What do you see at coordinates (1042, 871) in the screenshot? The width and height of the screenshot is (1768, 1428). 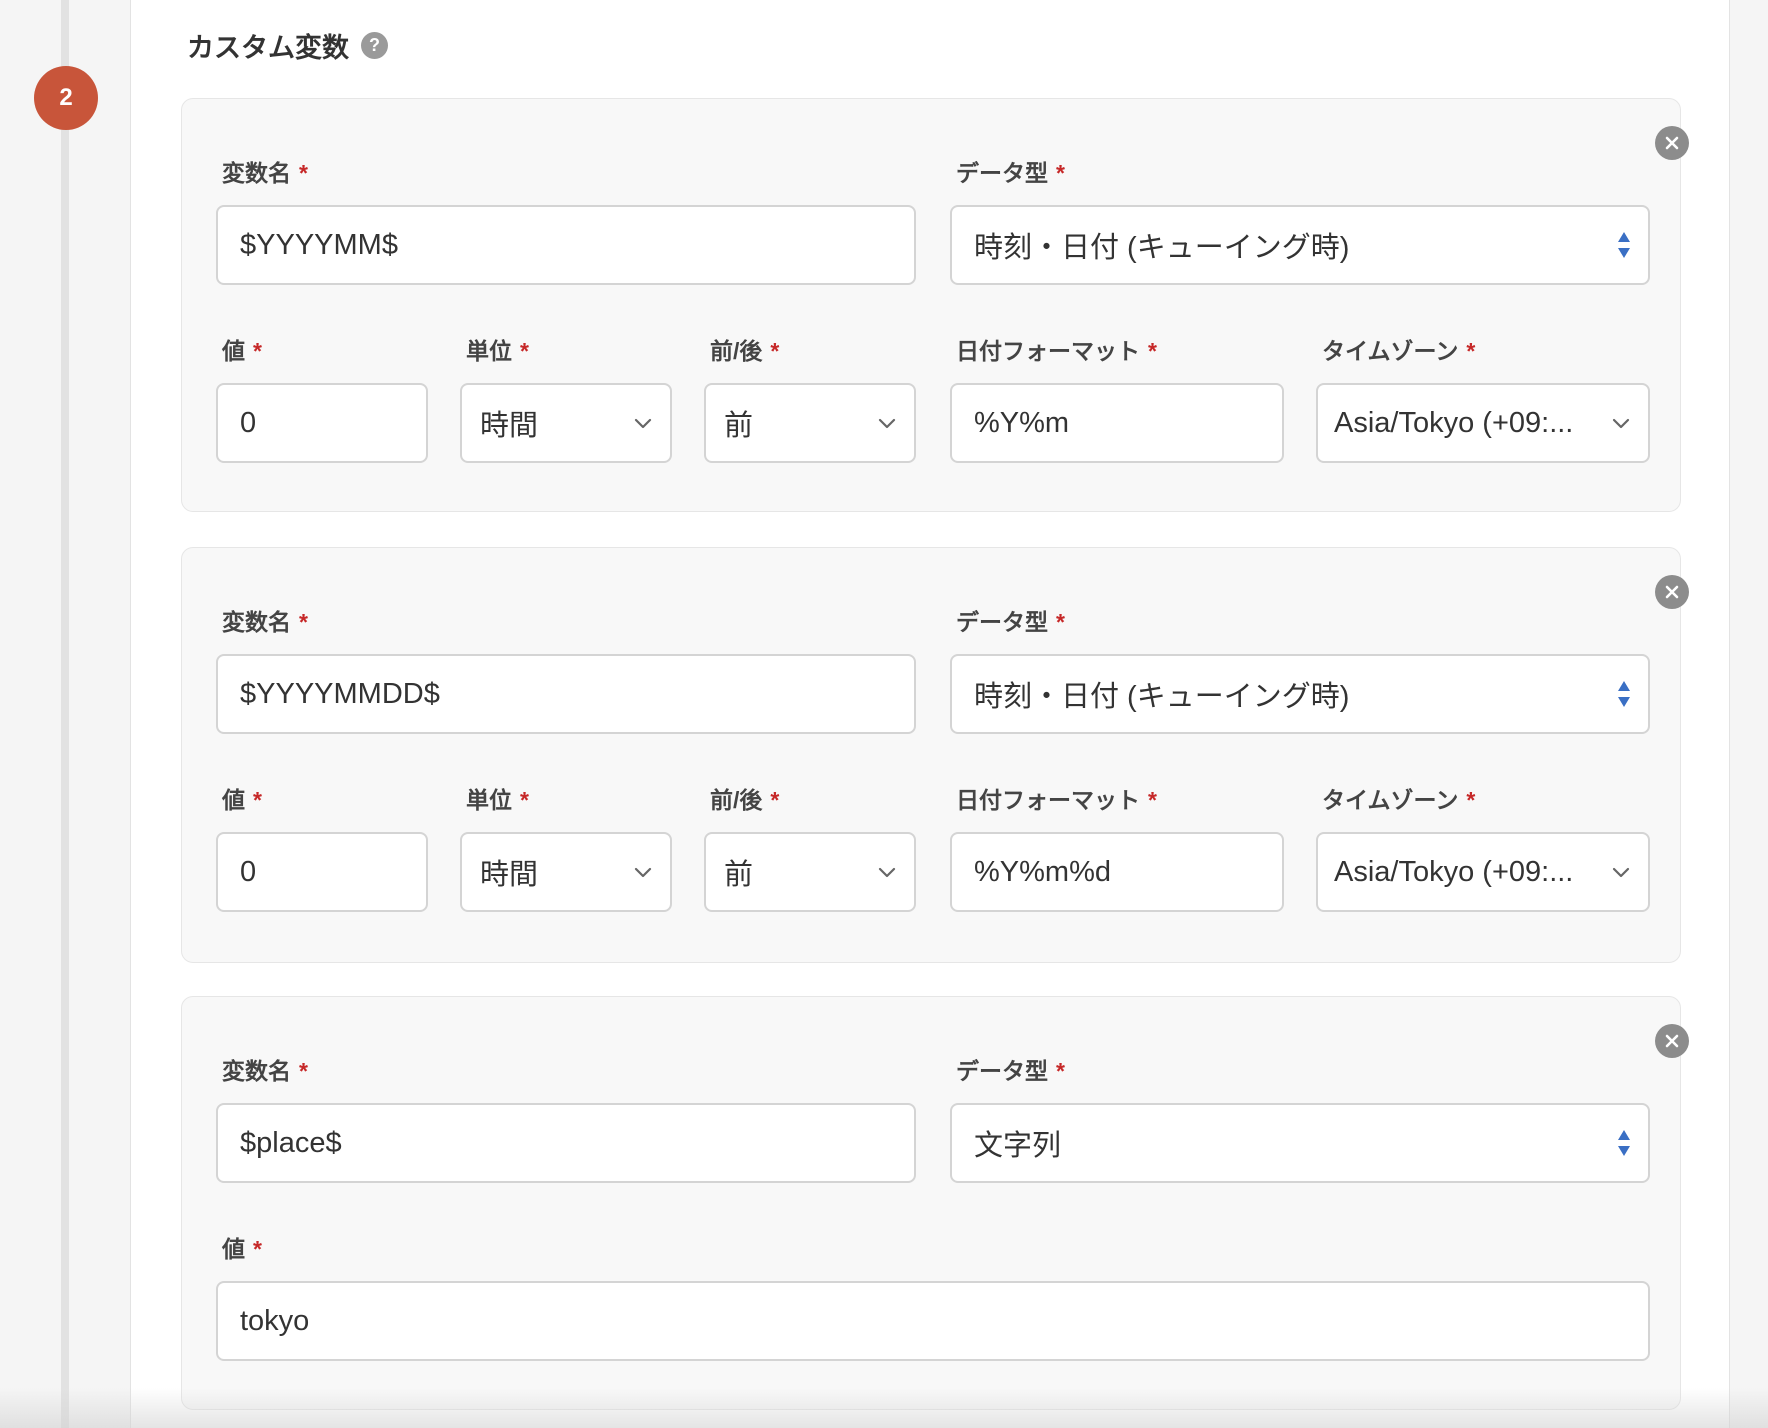 I see `input-value: %Y%m%d` at bounding box center [1042, 871].